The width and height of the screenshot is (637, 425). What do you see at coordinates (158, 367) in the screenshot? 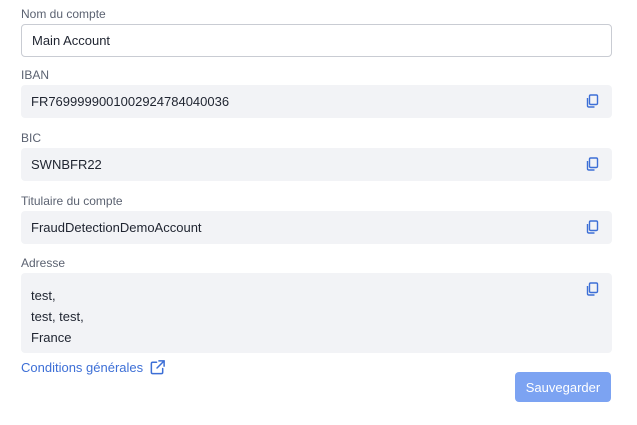
I see `external-link-icon` at bounding box center [158, 367].